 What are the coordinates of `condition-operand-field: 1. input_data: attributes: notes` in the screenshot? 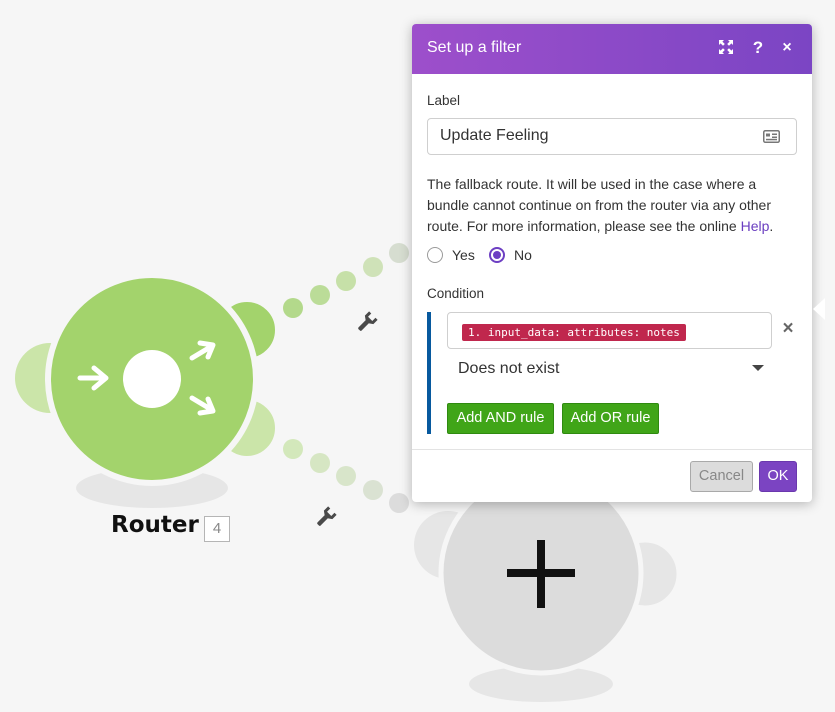 It's located at (609, 330).